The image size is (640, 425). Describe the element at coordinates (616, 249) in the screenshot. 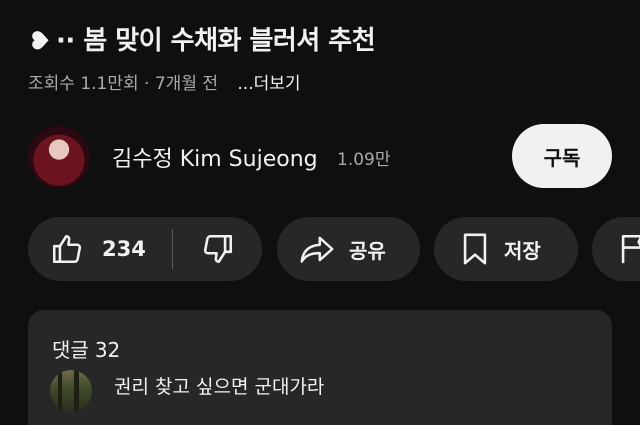

I see `report-button` at that location.